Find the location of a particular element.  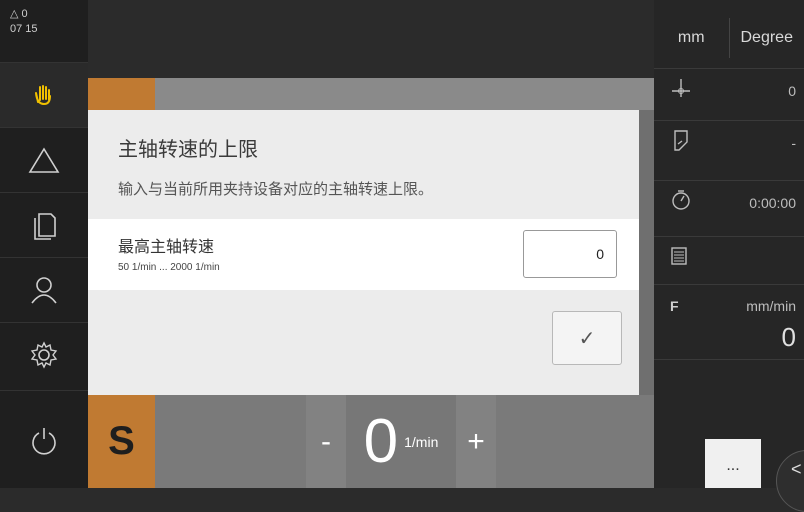

tool-value: - is located at coordinates (793, 143).